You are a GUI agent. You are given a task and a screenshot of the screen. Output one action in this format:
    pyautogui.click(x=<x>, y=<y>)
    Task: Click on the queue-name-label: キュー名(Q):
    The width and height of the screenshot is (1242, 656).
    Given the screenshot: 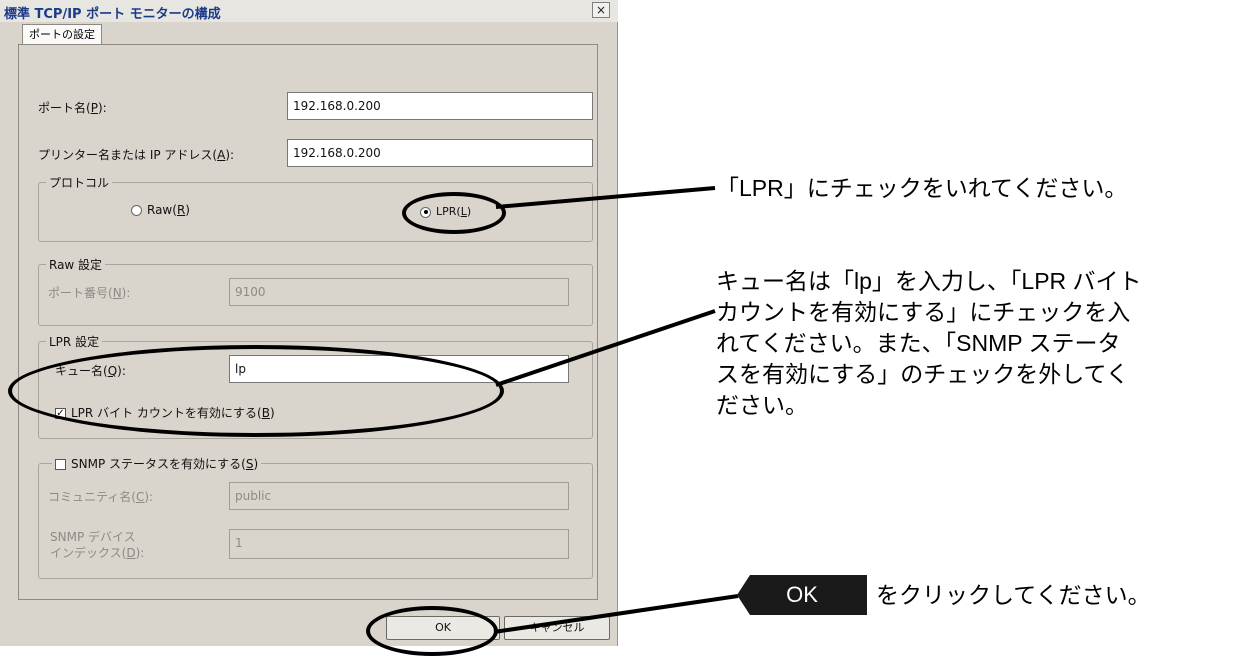 What is the action you would take?
    pyautogui.click(x=90, y=371)
    